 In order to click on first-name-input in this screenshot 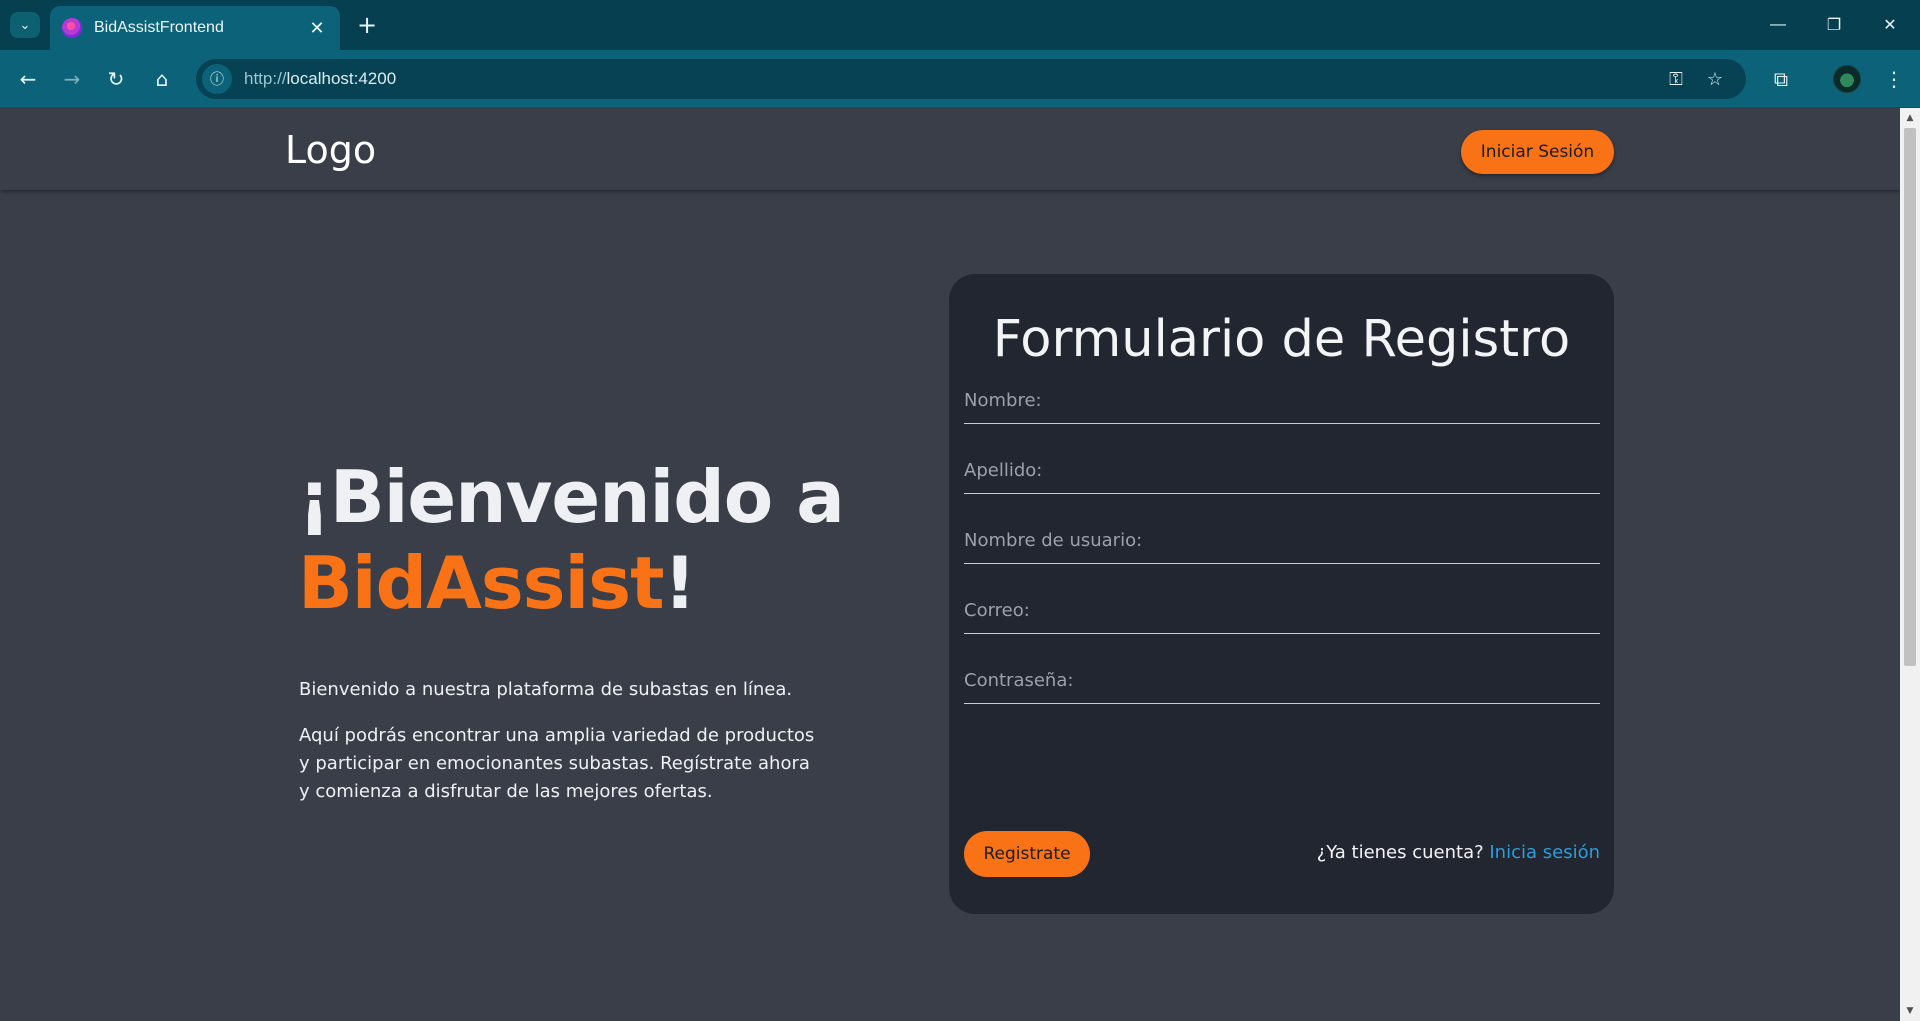, I will do `click(1282, 394)`.